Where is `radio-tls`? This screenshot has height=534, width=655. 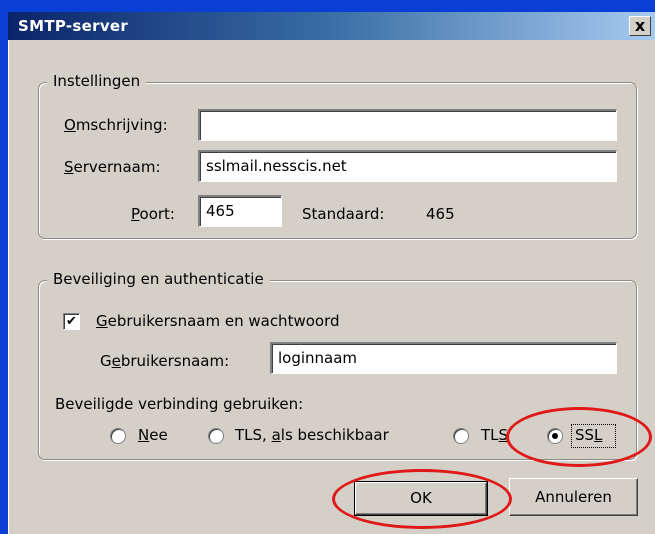 radio-tls is located at coordinates (461, 436).